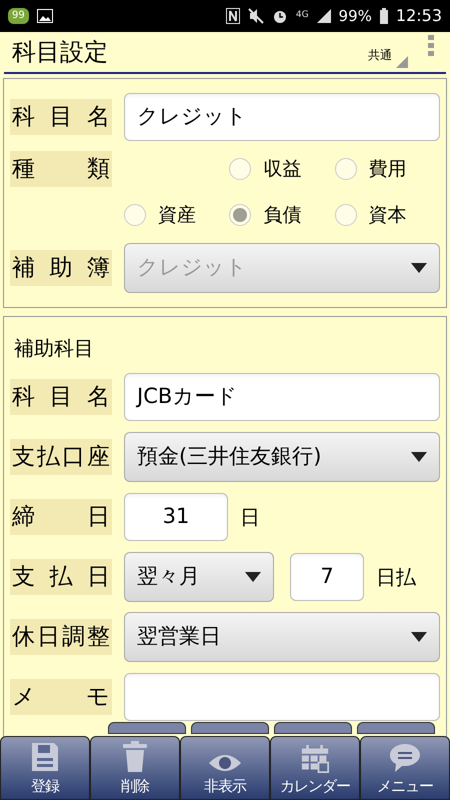 Image resolution: width=450 pixels, height=800 pixels. What do you see at coordinates (396, 577) in the screenshot?
I see `unit-label: 日払` at bounding box center [396, 577].